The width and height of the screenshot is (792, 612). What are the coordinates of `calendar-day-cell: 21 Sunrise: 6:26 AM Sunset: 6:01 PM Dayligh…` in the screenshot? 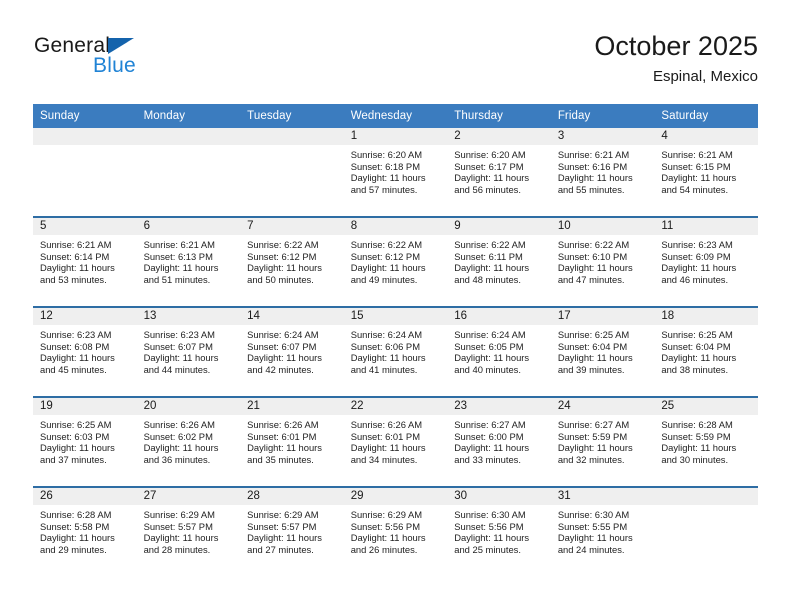 It's located at (292, 441).